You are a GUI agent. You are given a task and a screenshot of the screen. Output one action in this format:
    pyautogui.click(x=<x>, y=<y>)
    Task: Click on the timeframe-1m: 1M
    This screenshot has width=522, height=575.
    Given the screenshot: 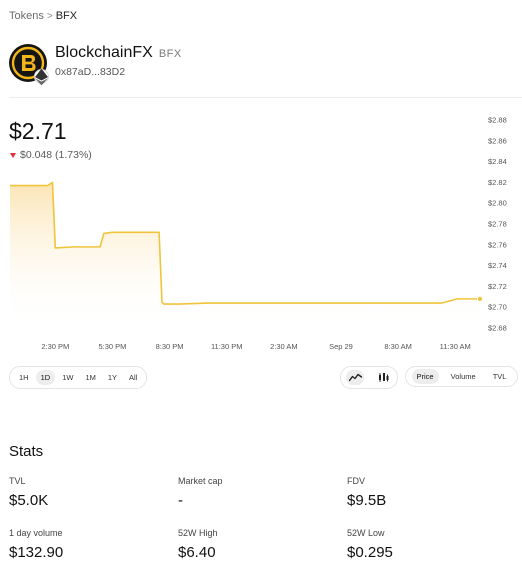 What is the action you would take?
    pyautogui.click(x=90, y=377)
    